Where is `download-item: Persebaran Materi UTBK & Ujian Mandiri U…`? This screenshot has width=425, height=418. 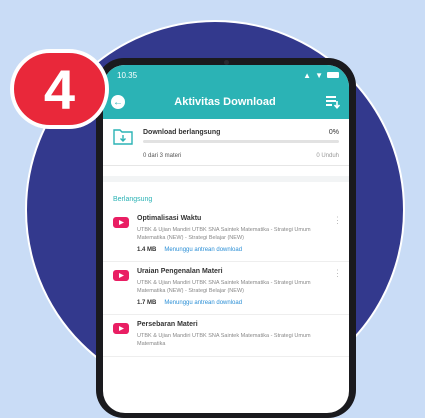
download-item: Persebaran Materi UTBK & Ujian Mandiri U… is located at coordinates (226, 336).